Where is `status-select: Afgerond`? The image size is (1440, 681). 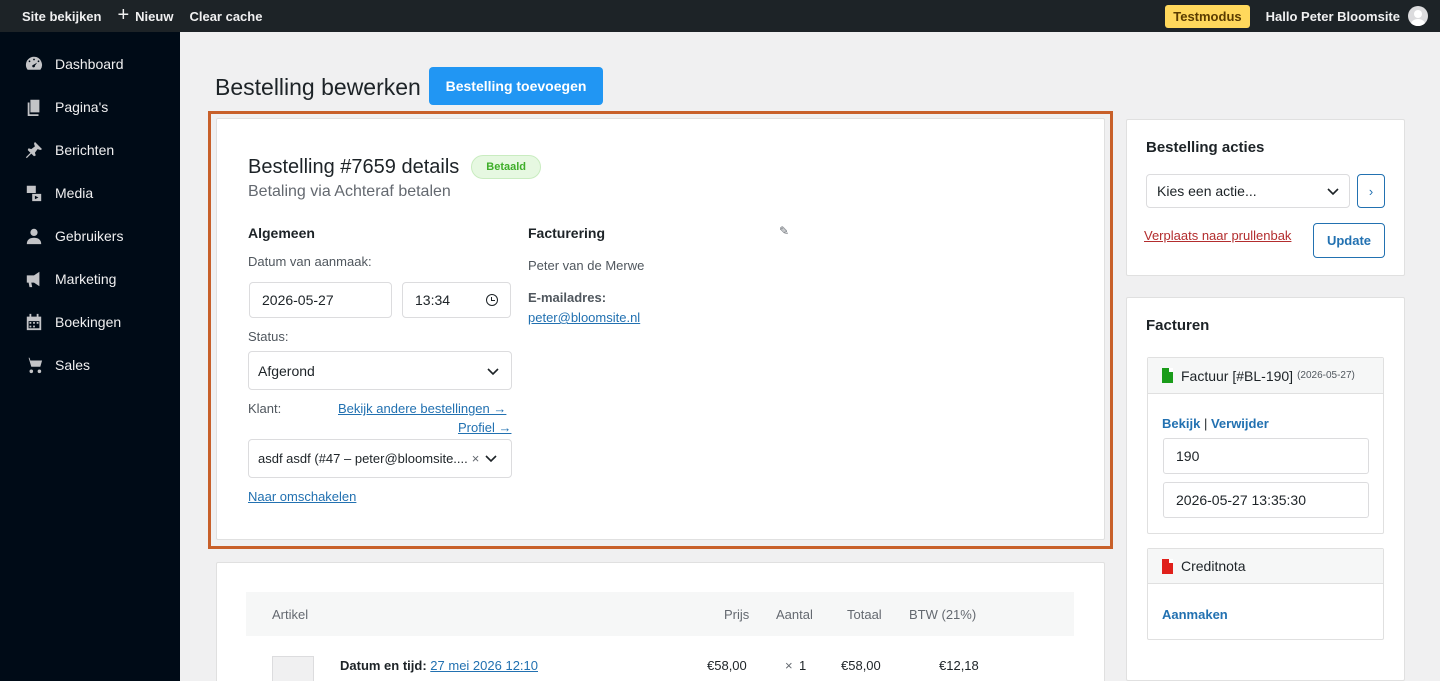
status-select: Afgerond is located at coordinates (380, 370).